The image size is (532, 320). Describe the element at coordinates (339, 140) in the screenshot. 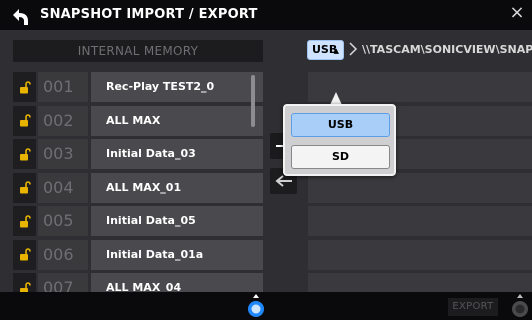

I see `drive-dropdown: USB SD` at that location.